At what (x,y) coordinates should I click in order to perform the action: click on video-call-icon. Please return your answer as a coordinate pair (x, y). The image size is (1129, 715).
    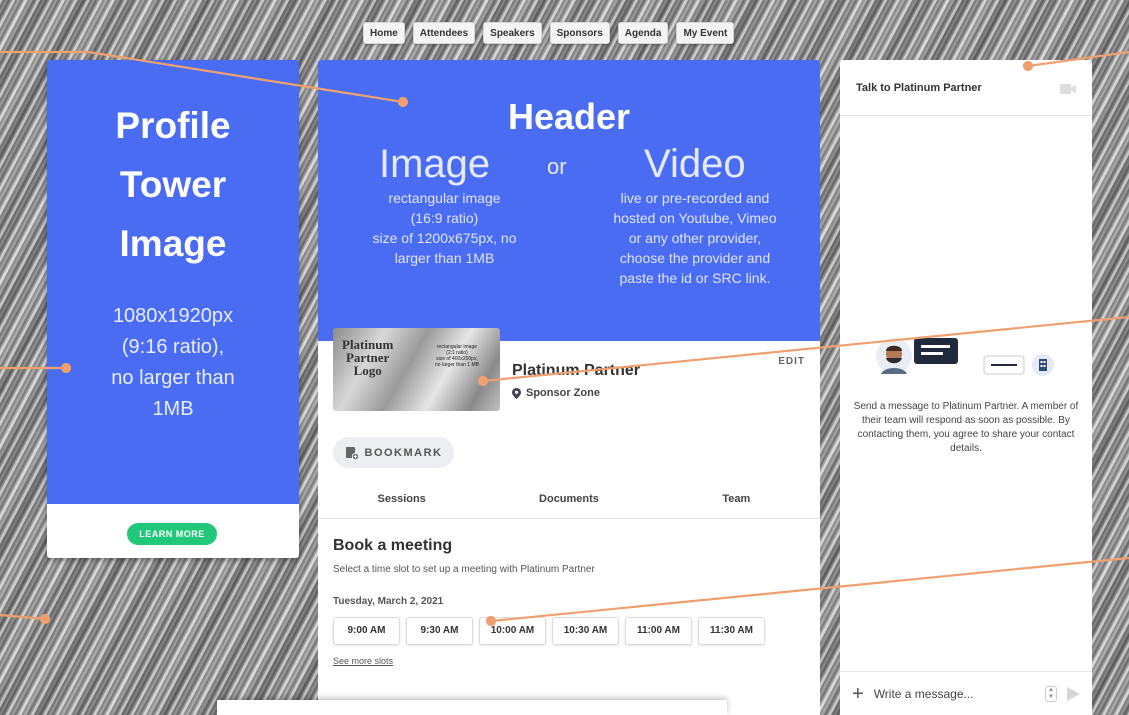
    Looking at the image, I should click on (1068, 89).